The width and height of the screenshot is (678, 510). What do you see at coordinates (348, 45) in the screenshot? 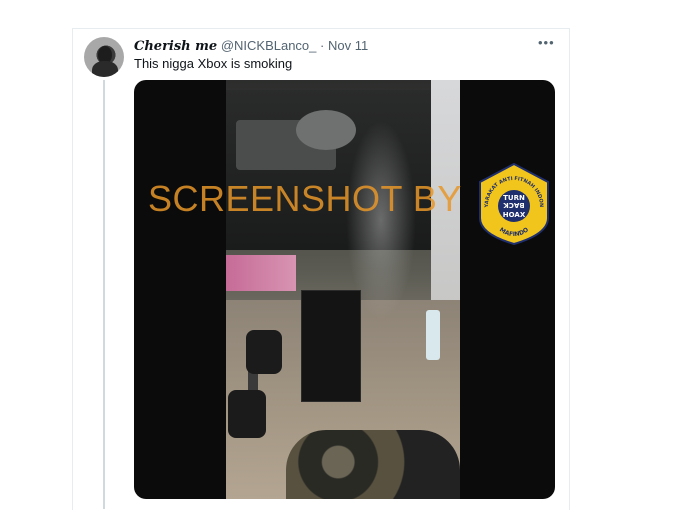
I see `tweet-date: Nov 11` at bounding box center [348, 45].